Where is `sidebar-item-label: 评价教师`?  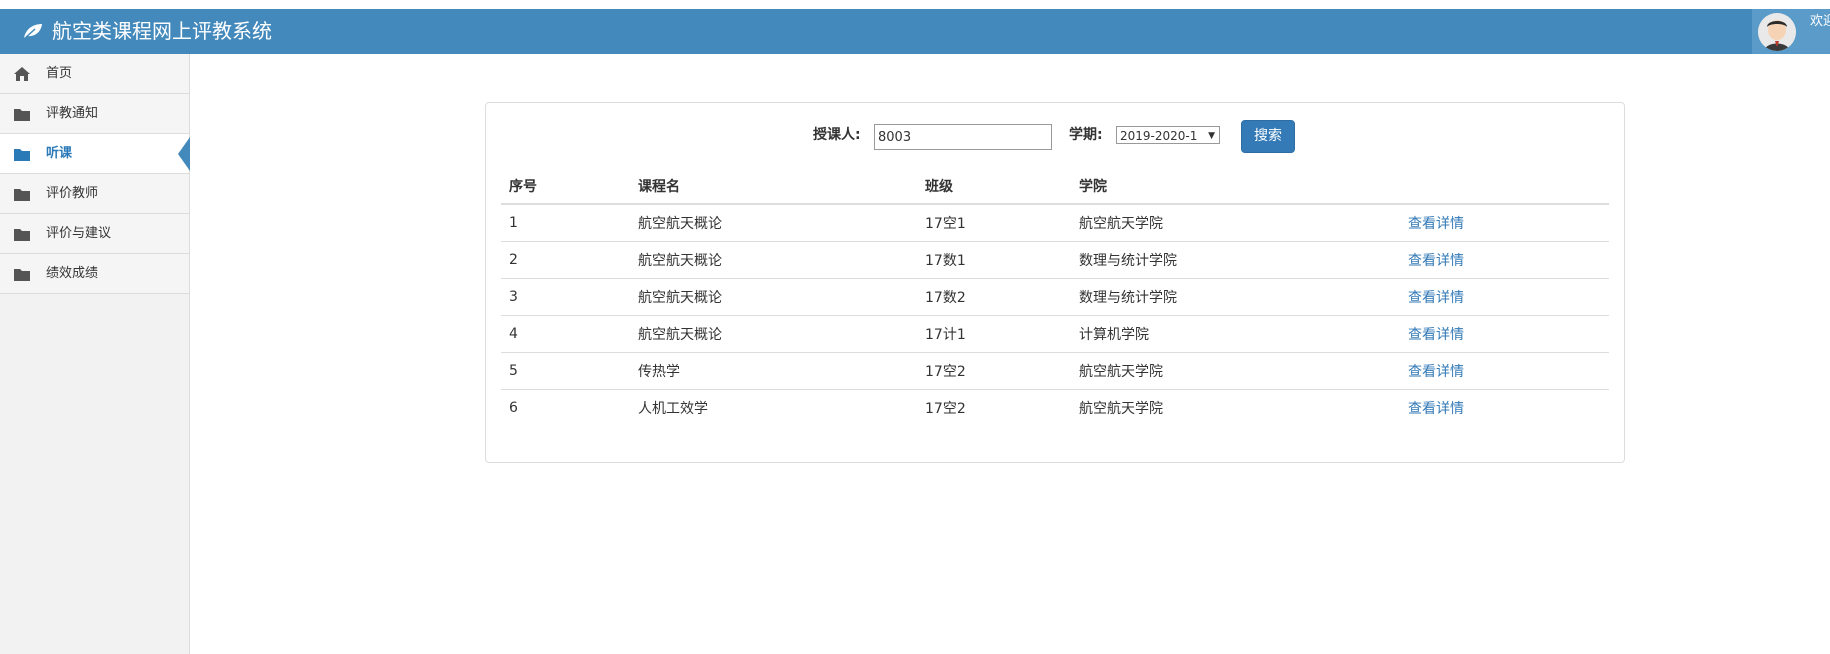
sidebar-item-label: 评价教师 is located at coordinates (72, 193).